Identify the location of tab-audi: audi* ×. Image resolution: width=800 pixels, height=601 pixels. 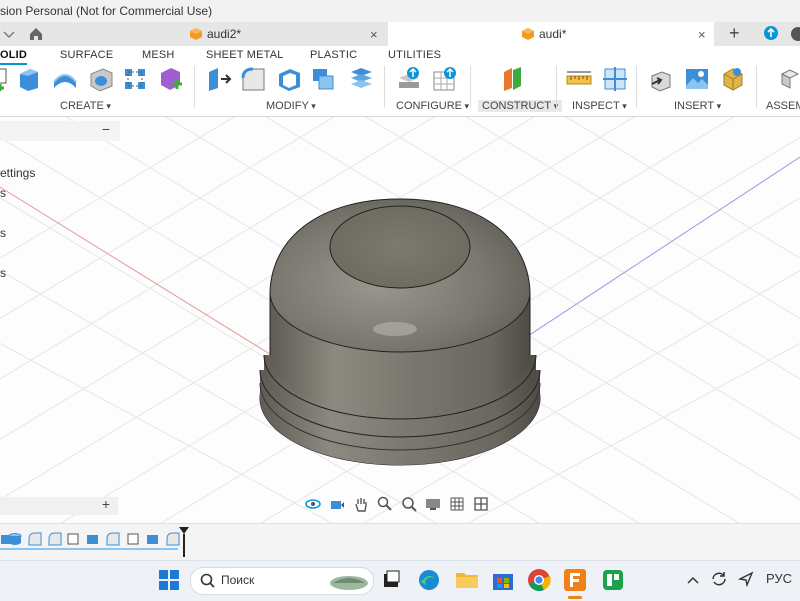
(551, 34).